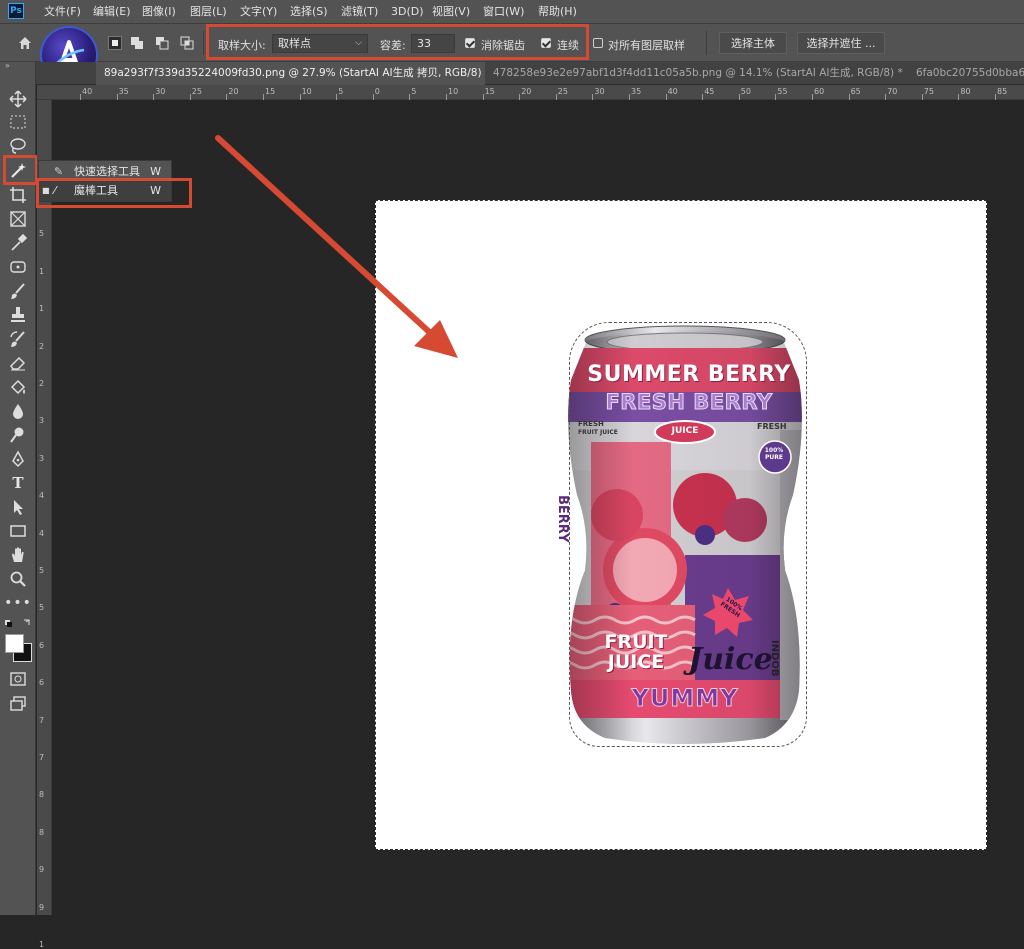 The width and height of the screenshot is (1024, 949). I want to click on add-selection-mode-icon, so click(137, 43).